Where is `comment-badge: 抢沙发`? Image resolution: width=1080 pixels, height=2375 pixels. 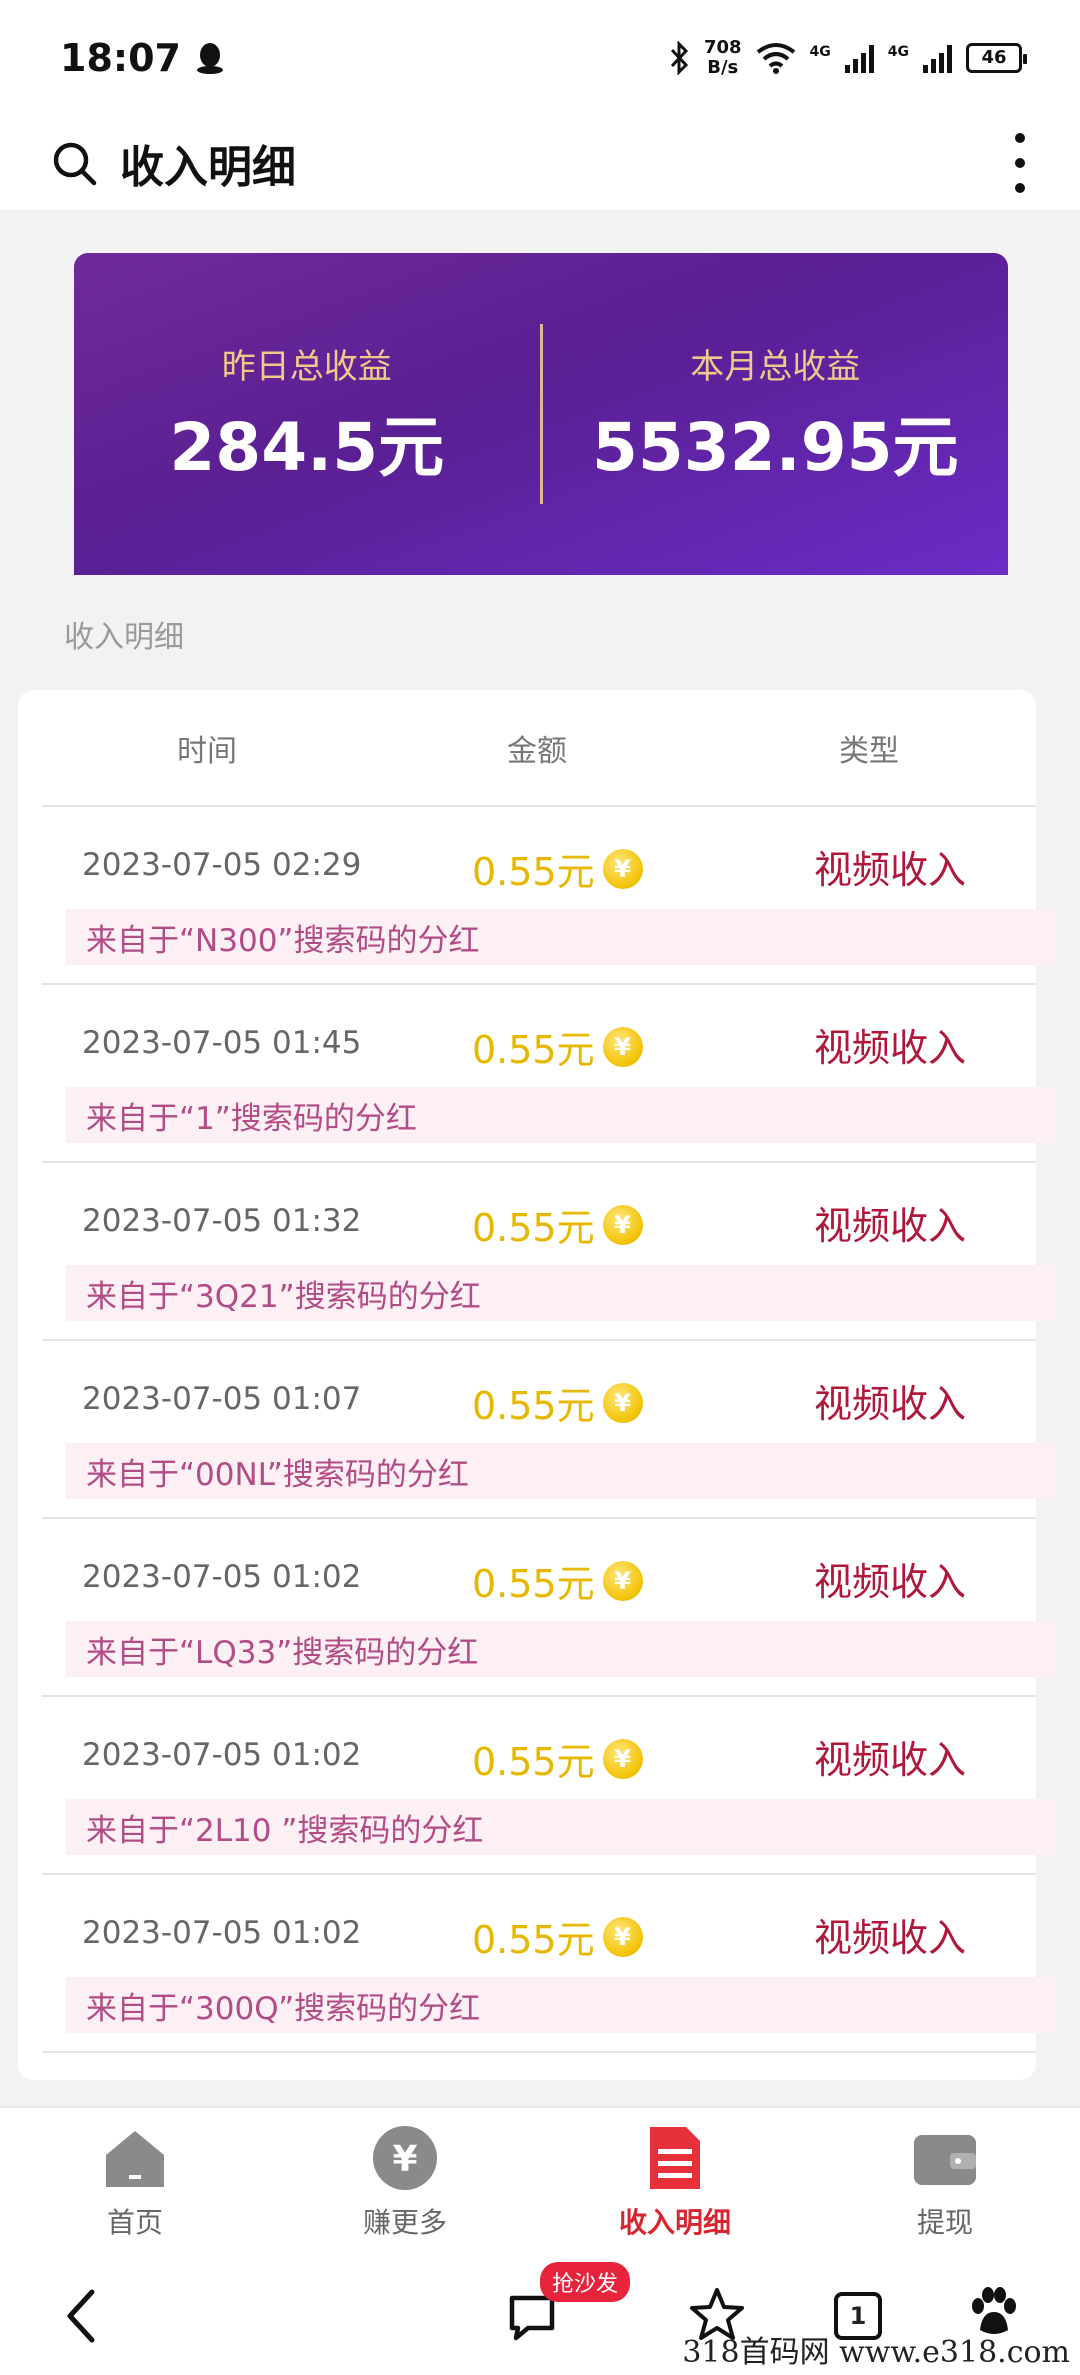 comment-badge: 抢沙发 is located at coordinates (585, 2282).